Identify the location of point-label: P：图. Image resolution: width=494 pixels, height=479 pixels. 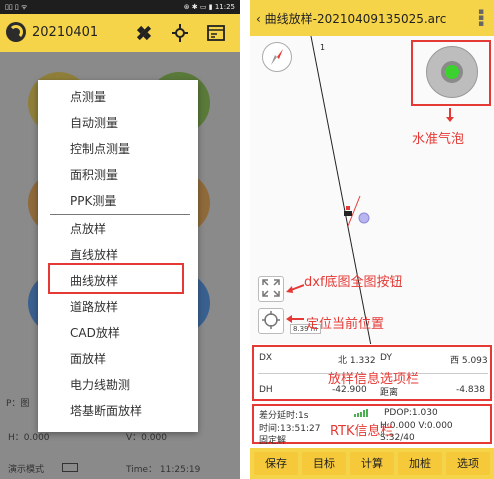
(18, 404).